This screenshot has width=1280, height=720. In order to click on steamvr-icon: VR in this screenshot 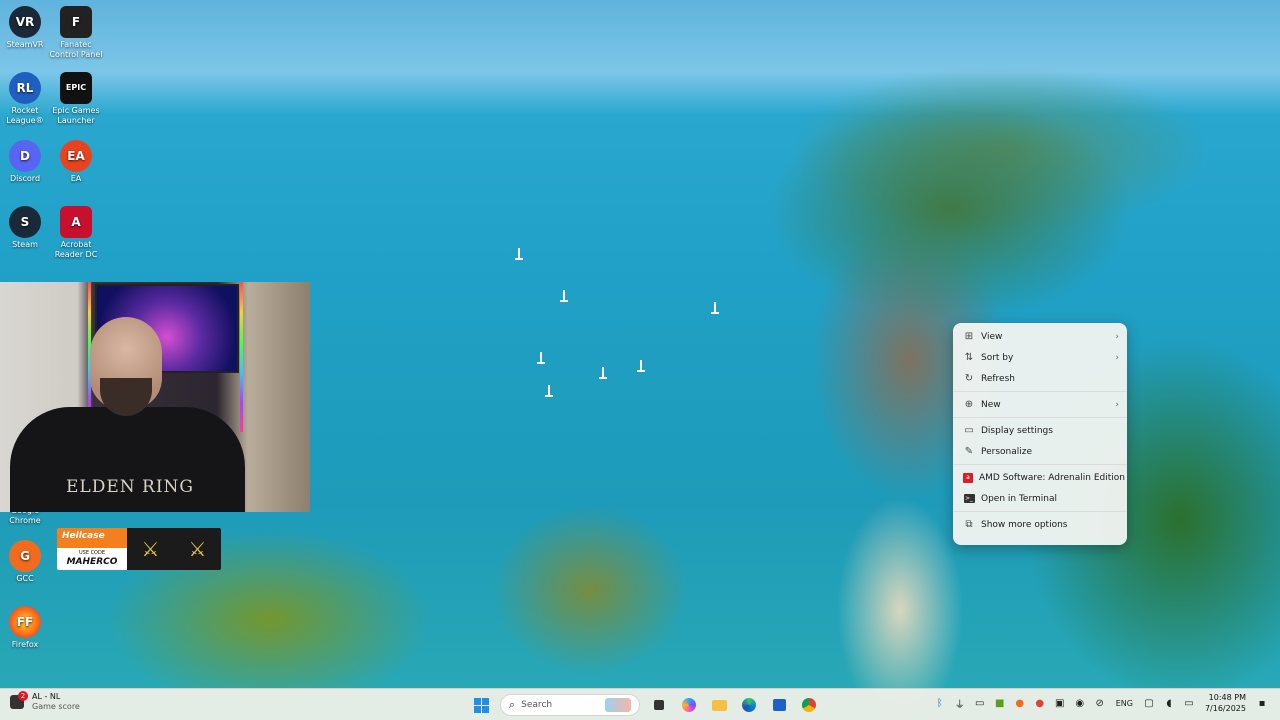, I will do `click(25, 22)`.